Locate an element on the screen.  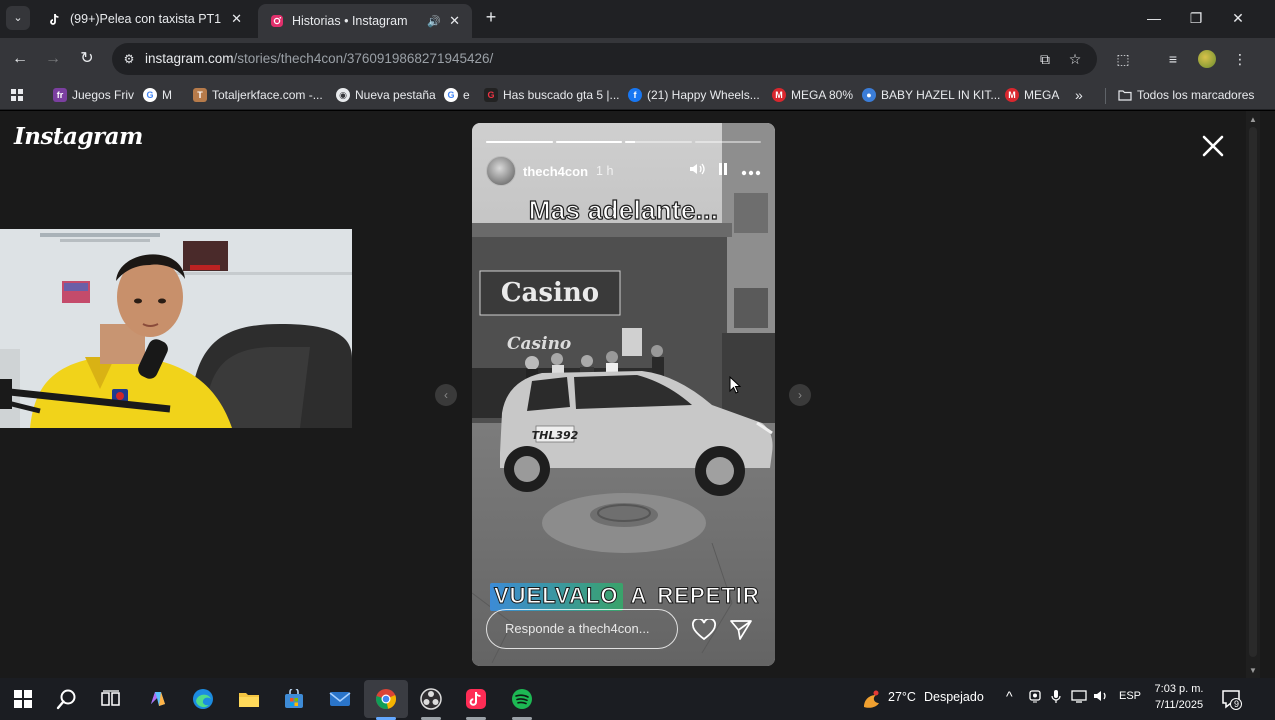
forward-button: → is located at coordinates (53, 59).